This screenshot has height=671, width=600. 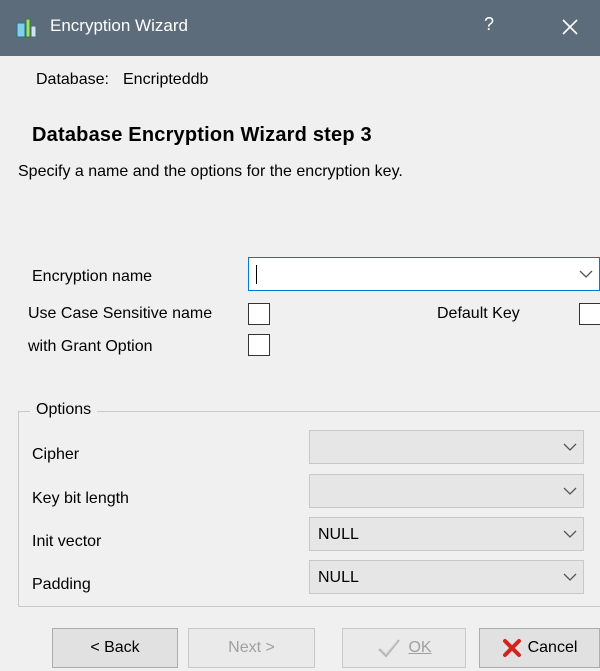 What do you see at coordinates (67, 541) in the screenshot?
I see `init-vector-label: Init vector` at bounding box center [67, 541].